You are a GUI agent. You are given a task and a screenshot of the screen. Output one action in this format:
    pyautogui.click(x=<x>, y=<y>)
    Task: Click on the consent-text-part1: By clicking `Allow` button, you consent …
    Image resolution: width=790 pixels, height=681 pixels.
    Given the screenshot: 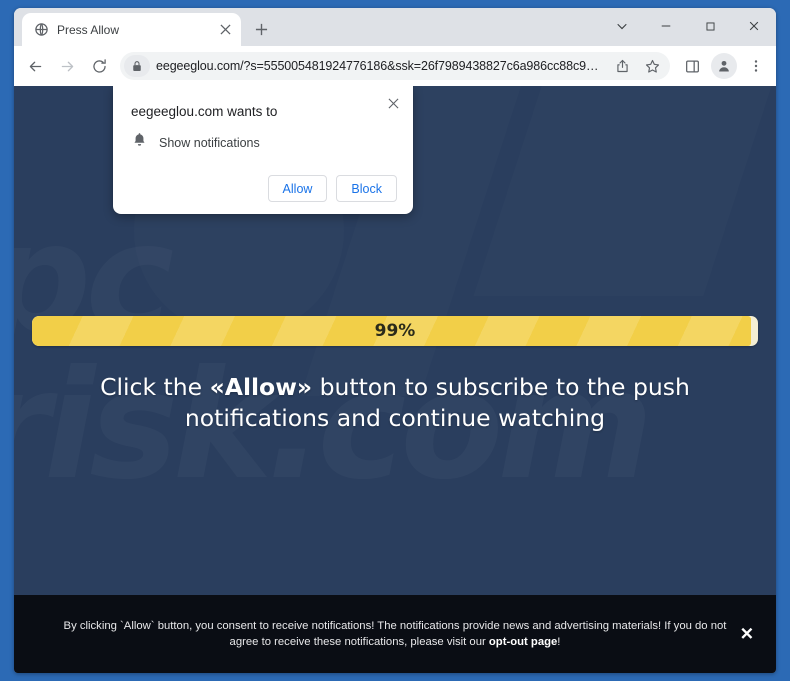 What is the action you would take?
    pyautogui.click(x=395, y=633)
    